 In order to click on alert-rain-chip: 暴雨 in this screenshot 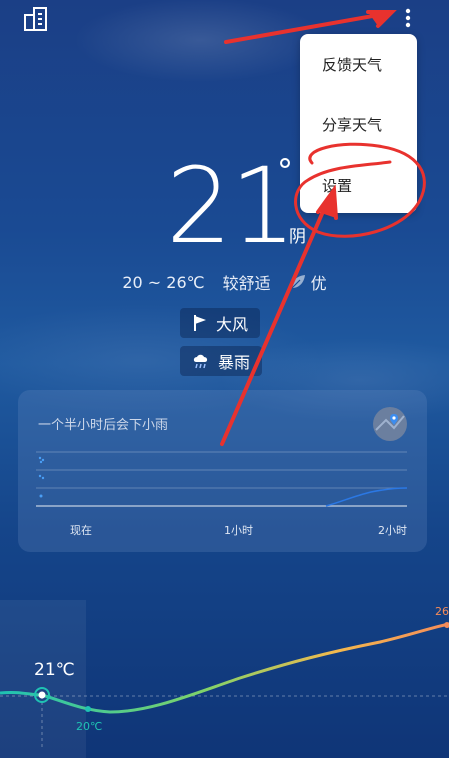, I will do `click(221, 361)`.